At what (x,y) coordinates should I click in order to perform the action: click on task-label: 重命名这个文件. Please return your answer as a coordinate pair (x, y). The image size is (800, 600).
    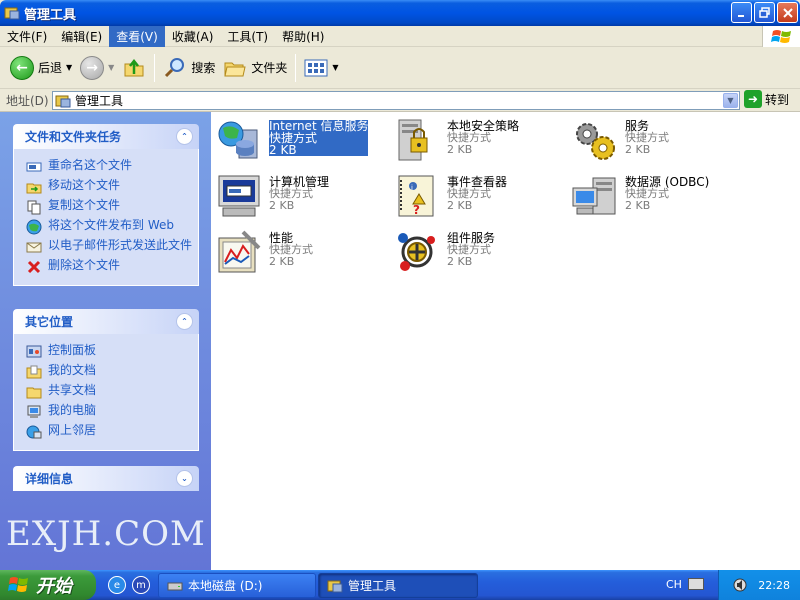
    Looking at the image, I should click on (90, 165).